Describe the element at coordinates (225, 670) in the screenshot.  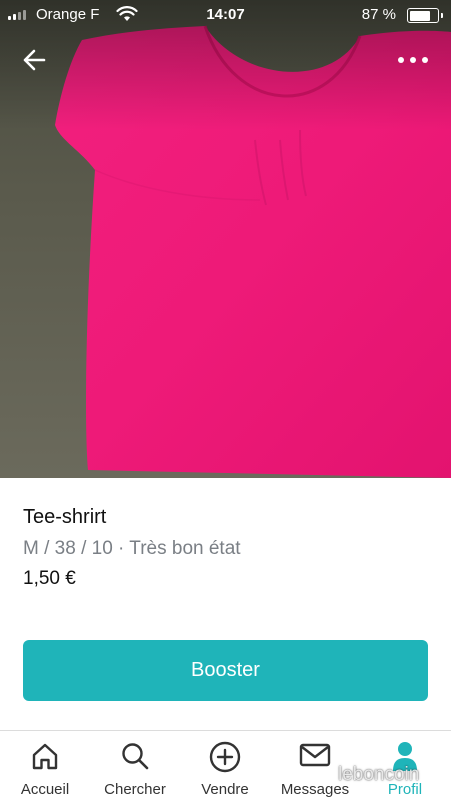
I see `booster-button: Booster` at that location.